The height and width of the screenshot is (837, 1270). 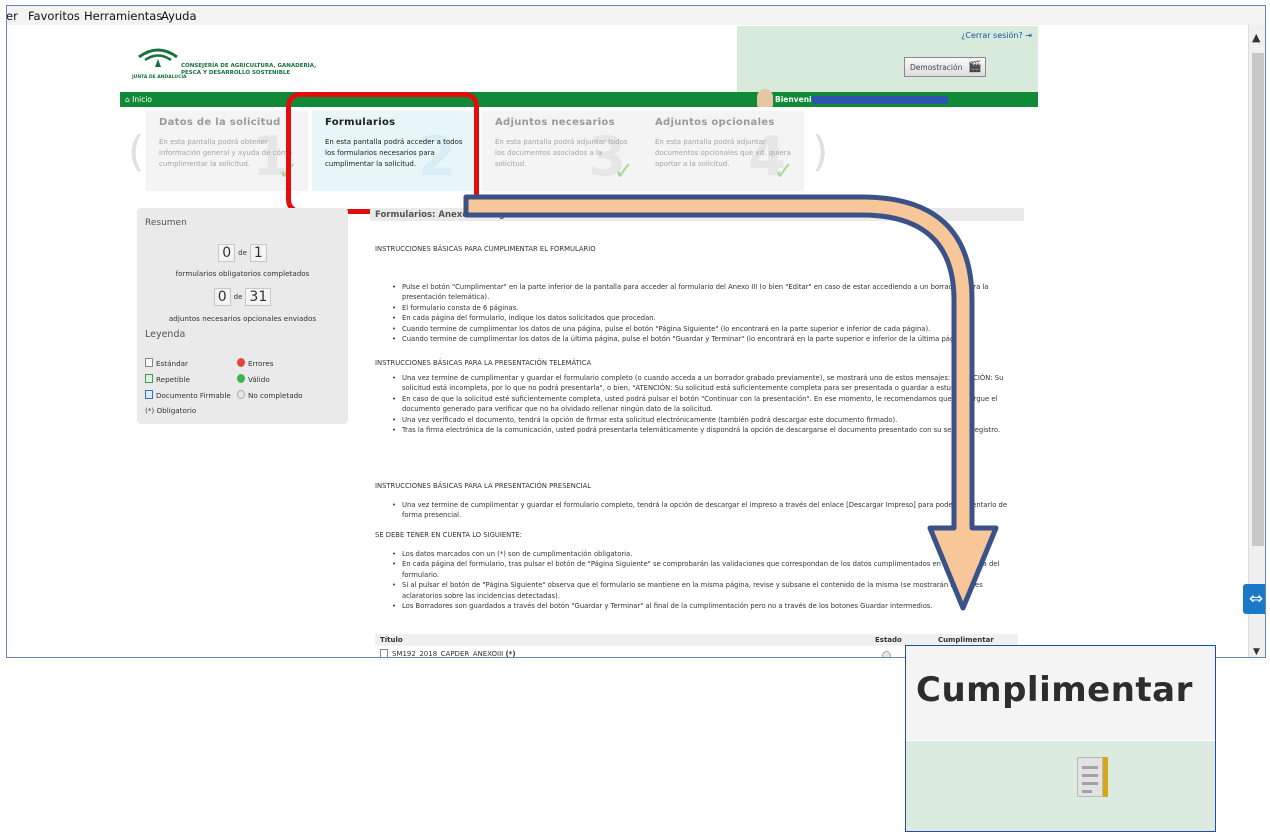 What do you see at coordinates (636, 15) in the screenshot?
I see `browser-menubar: er Favoritos Herramientas Ayuda` at bounding box center [636, 15].